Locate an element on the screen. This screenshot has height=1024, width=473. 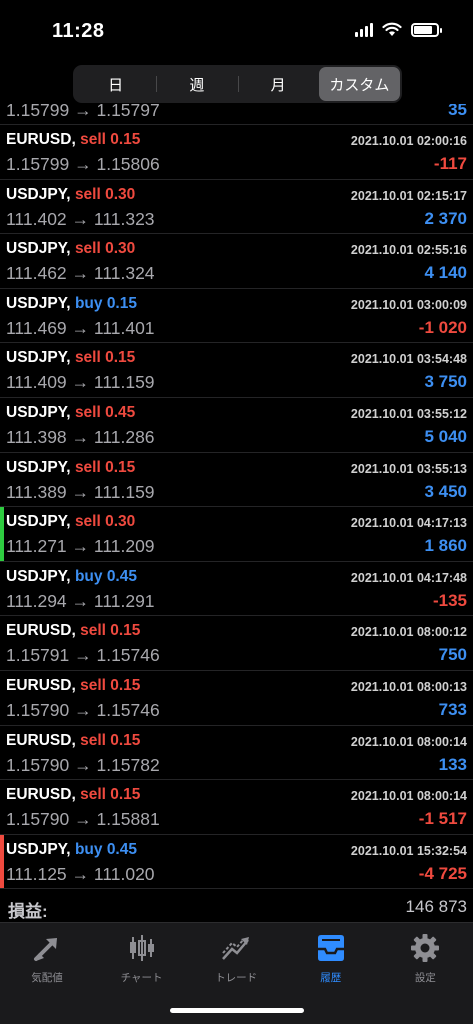
trade-title: USDJPY, sell 0.45 is located at coordinates (70, 413).